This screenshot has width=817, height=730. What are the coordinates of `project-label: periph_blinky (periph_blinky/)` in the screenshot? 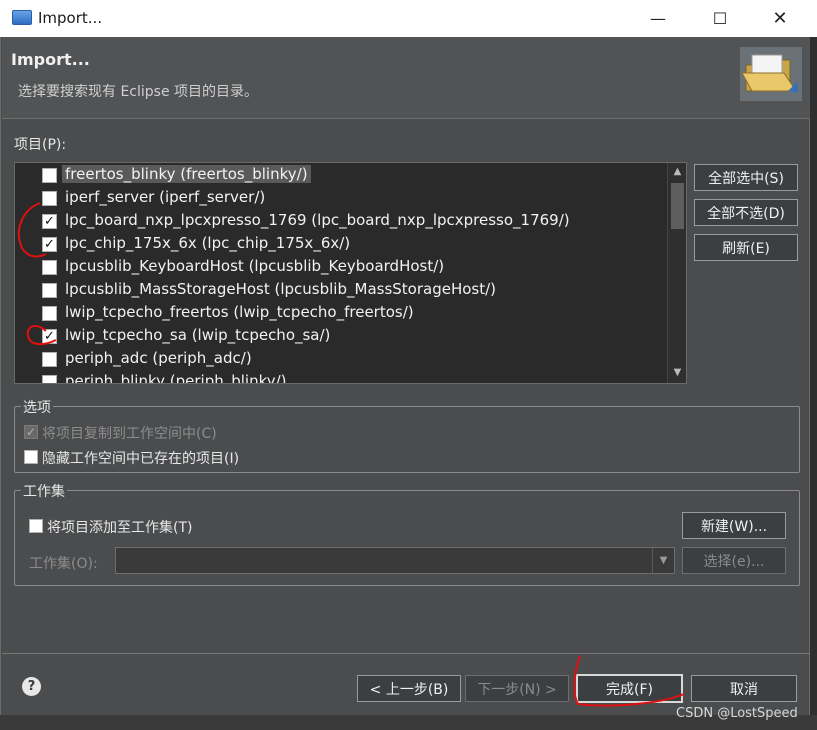 It's located at (176, 377).